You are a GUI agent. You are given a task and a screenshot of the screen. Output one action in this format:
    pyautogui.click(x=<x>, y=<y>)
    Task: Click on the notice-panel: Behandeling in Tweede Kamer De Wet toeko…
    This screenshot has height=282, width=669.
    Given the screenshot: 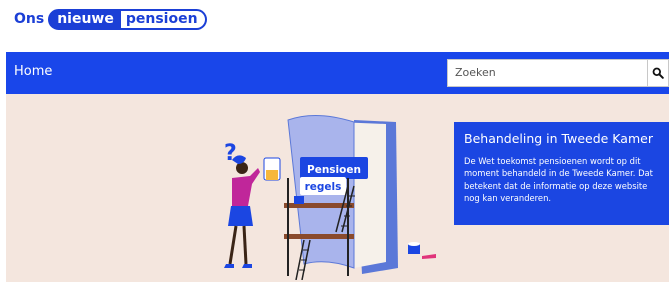 What is the action you would take?
    pyautogui.click(x=561, y=173)
    